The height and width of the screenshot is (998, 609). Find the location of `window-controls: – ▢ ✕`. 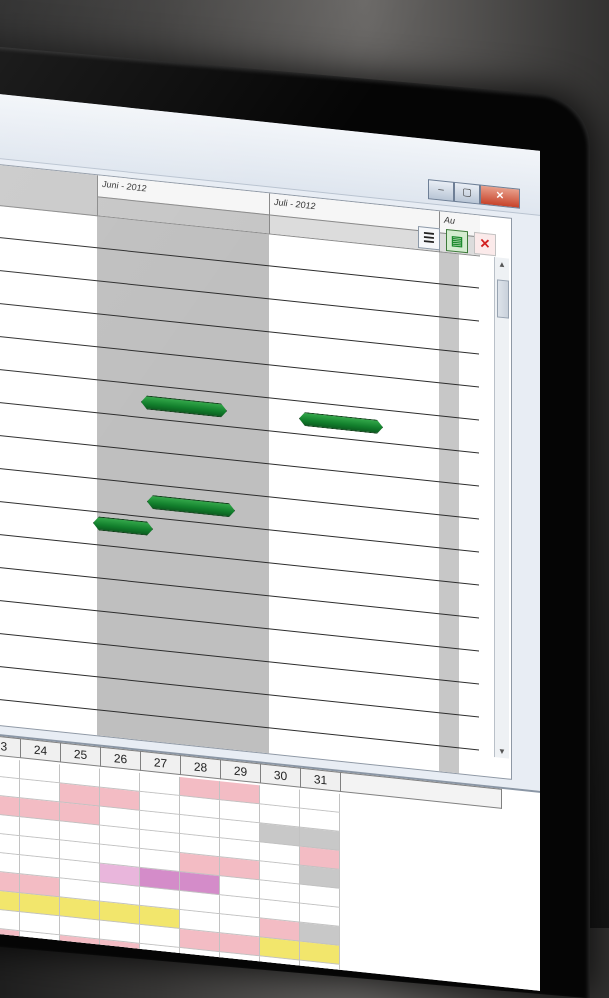

window-controls: – ▢ ✕ is located at coordinates (474, 194).